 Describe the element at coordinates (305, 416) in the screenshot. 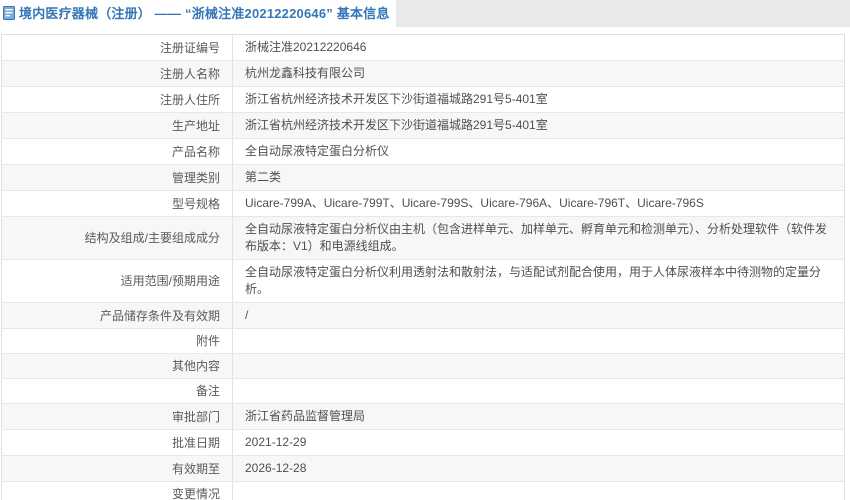

I see `row-value: 浙江省药品监督管理局` at that location.